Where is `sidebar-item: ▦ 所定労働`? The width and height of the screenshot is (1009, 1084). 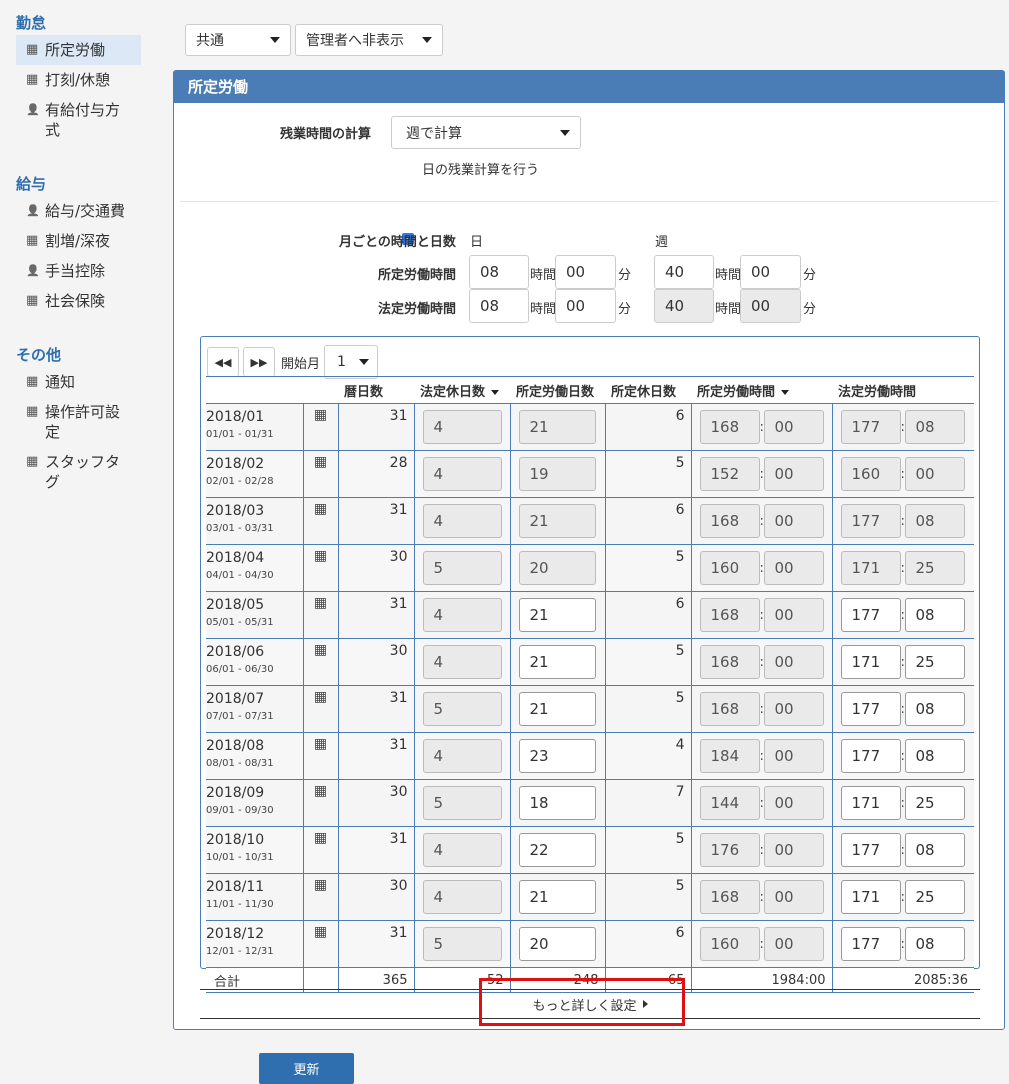 sidebar-item: ▦ 所定労働 is located at coordinates (78, 50).